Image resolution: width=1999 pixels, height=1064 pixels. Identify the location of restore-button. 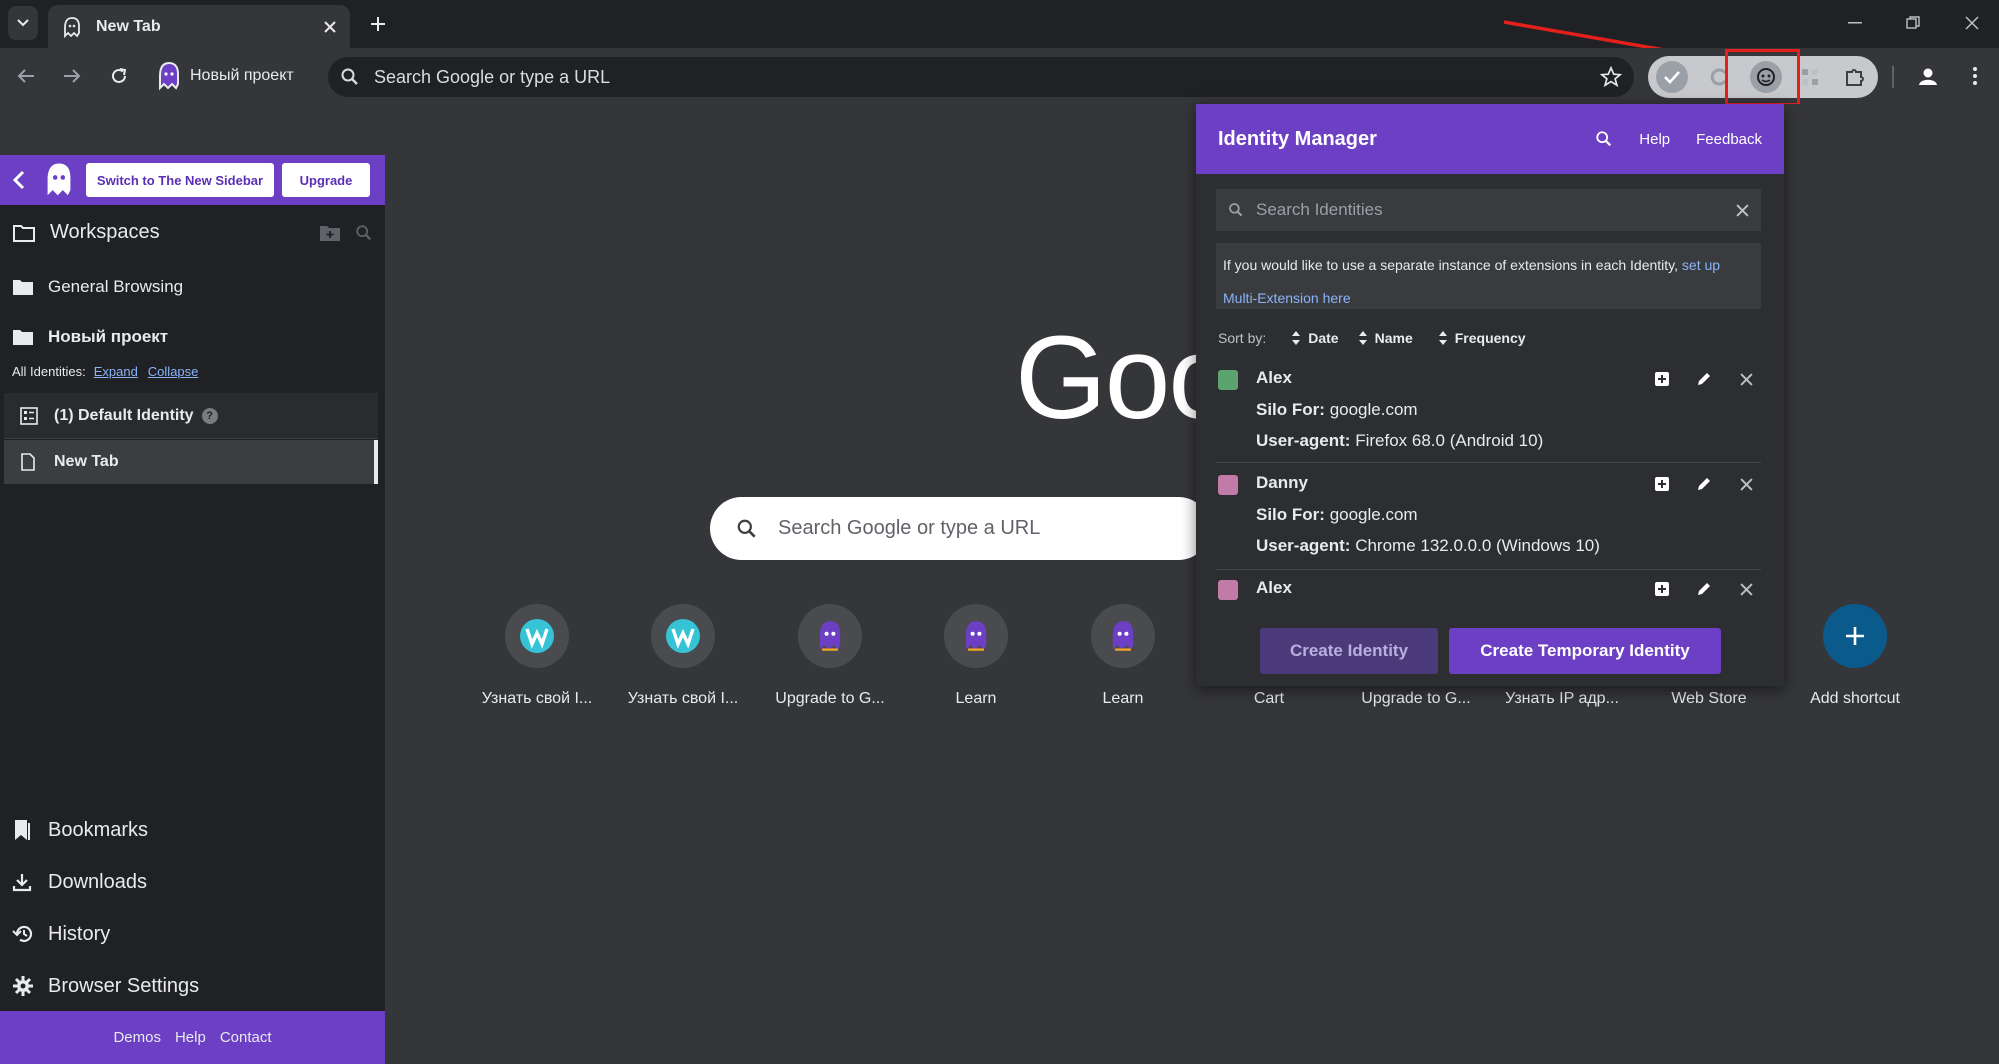
(1913, 23).